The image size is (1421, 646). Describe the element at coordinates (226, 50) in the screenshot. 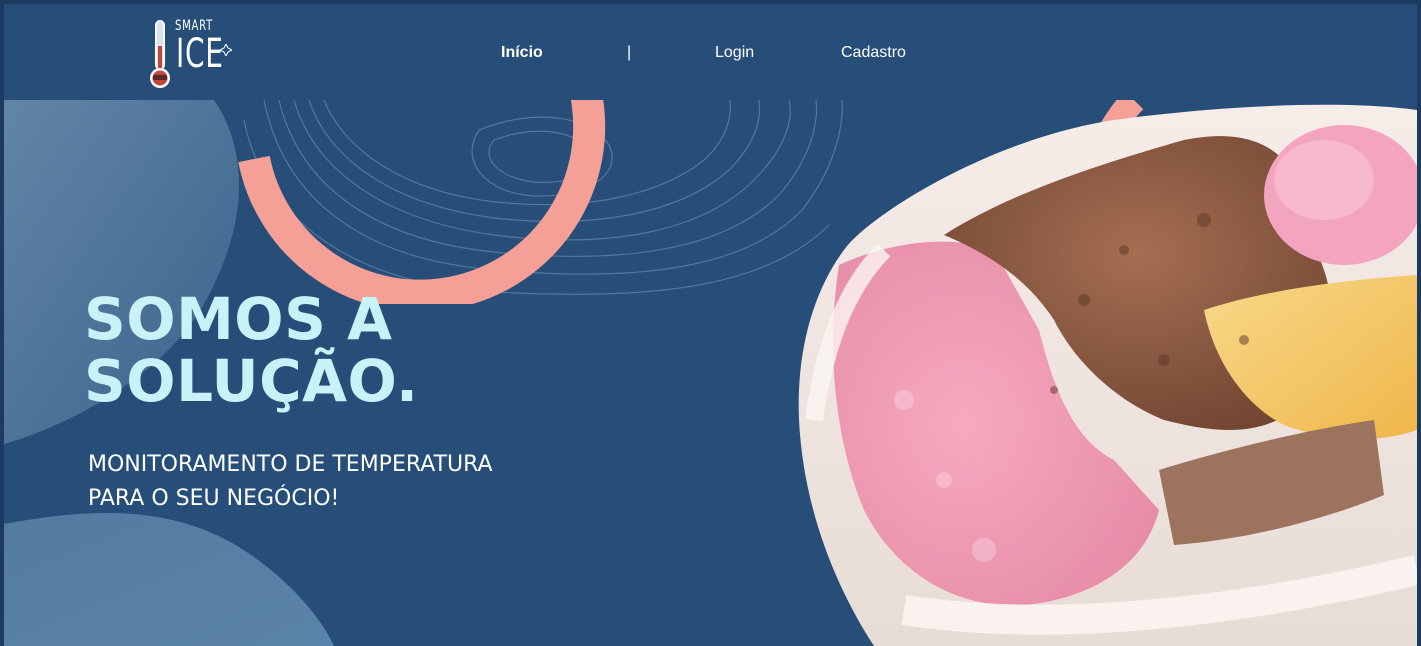

I see `sparkle-icon` at that location.